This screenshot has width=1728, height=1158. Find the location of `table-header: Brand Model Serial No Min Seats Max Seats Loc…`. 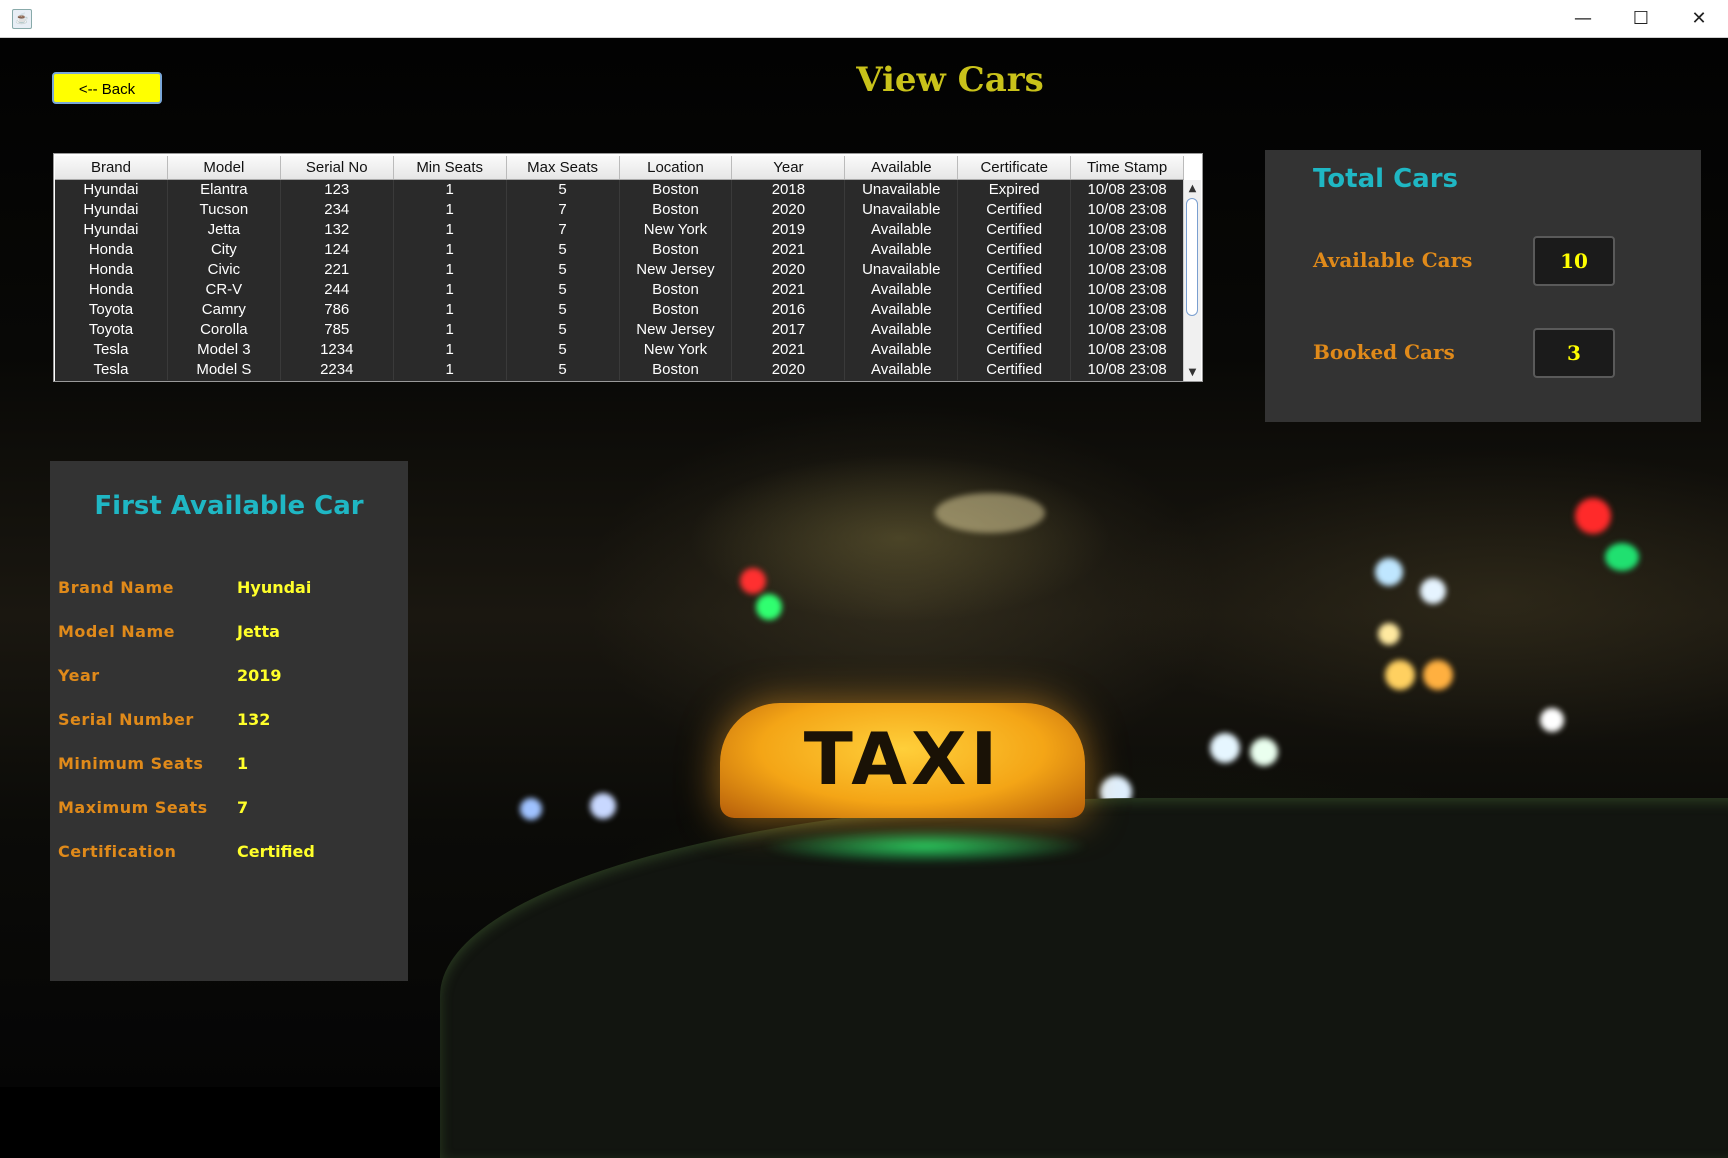

table-header: Brand Model Serial No Min Seats Max Seats Loc… is located at coordinates (620, 168).